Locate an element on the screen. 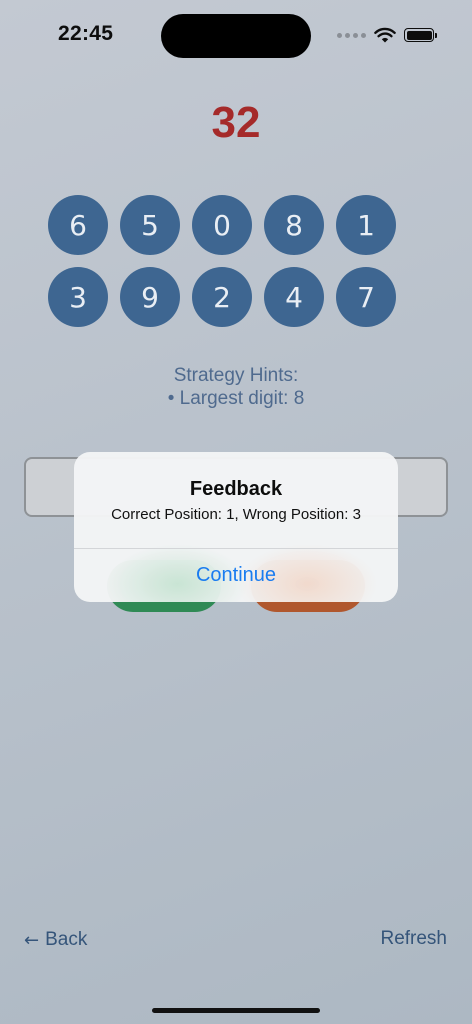 The width and height of the screenshot is (472, 1024). digit-button: 9 is located at coordinates (150, 297).